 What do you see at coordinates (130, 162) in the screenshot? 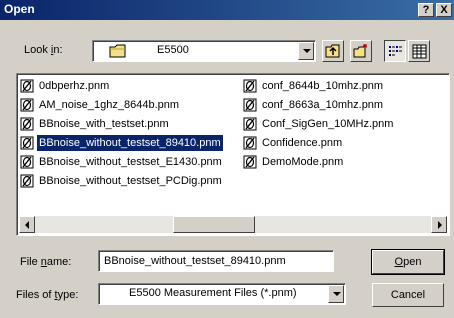
I see `file-item-label: BBnoise_without_testset_E1430.pnm` at bounding box center [130, 162].